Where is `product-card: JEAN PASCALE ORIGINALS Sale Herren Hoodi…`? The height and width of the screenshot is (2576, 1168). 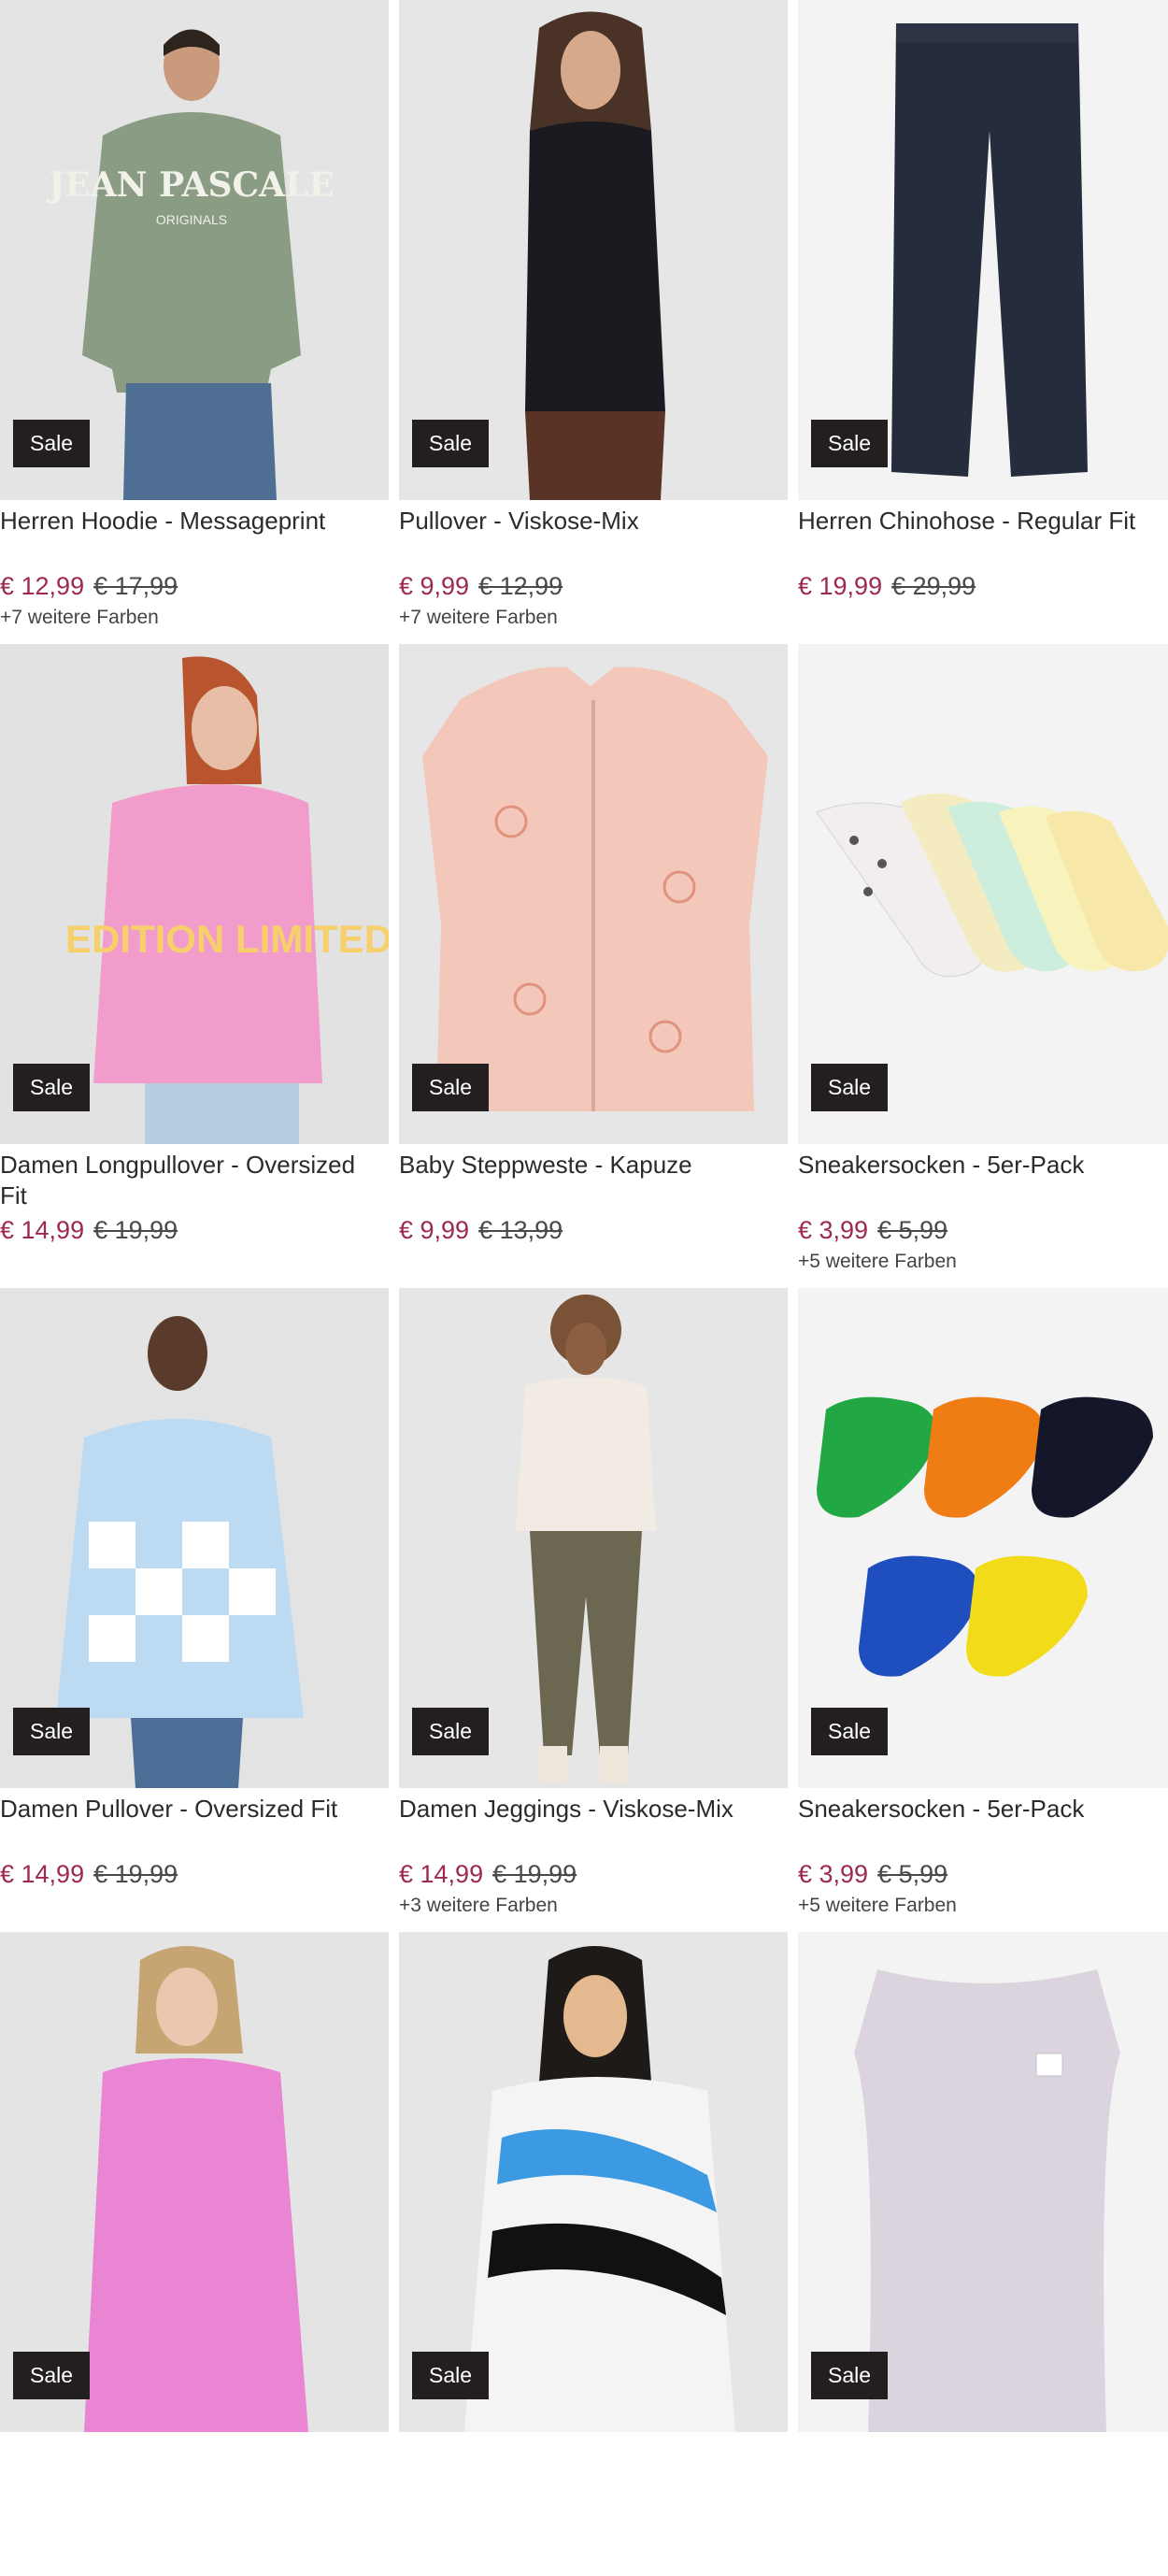
product-card: JEAN PASCALE ORIGINALS Sale Herren Hoodi… is located at coordinates (194, 322).